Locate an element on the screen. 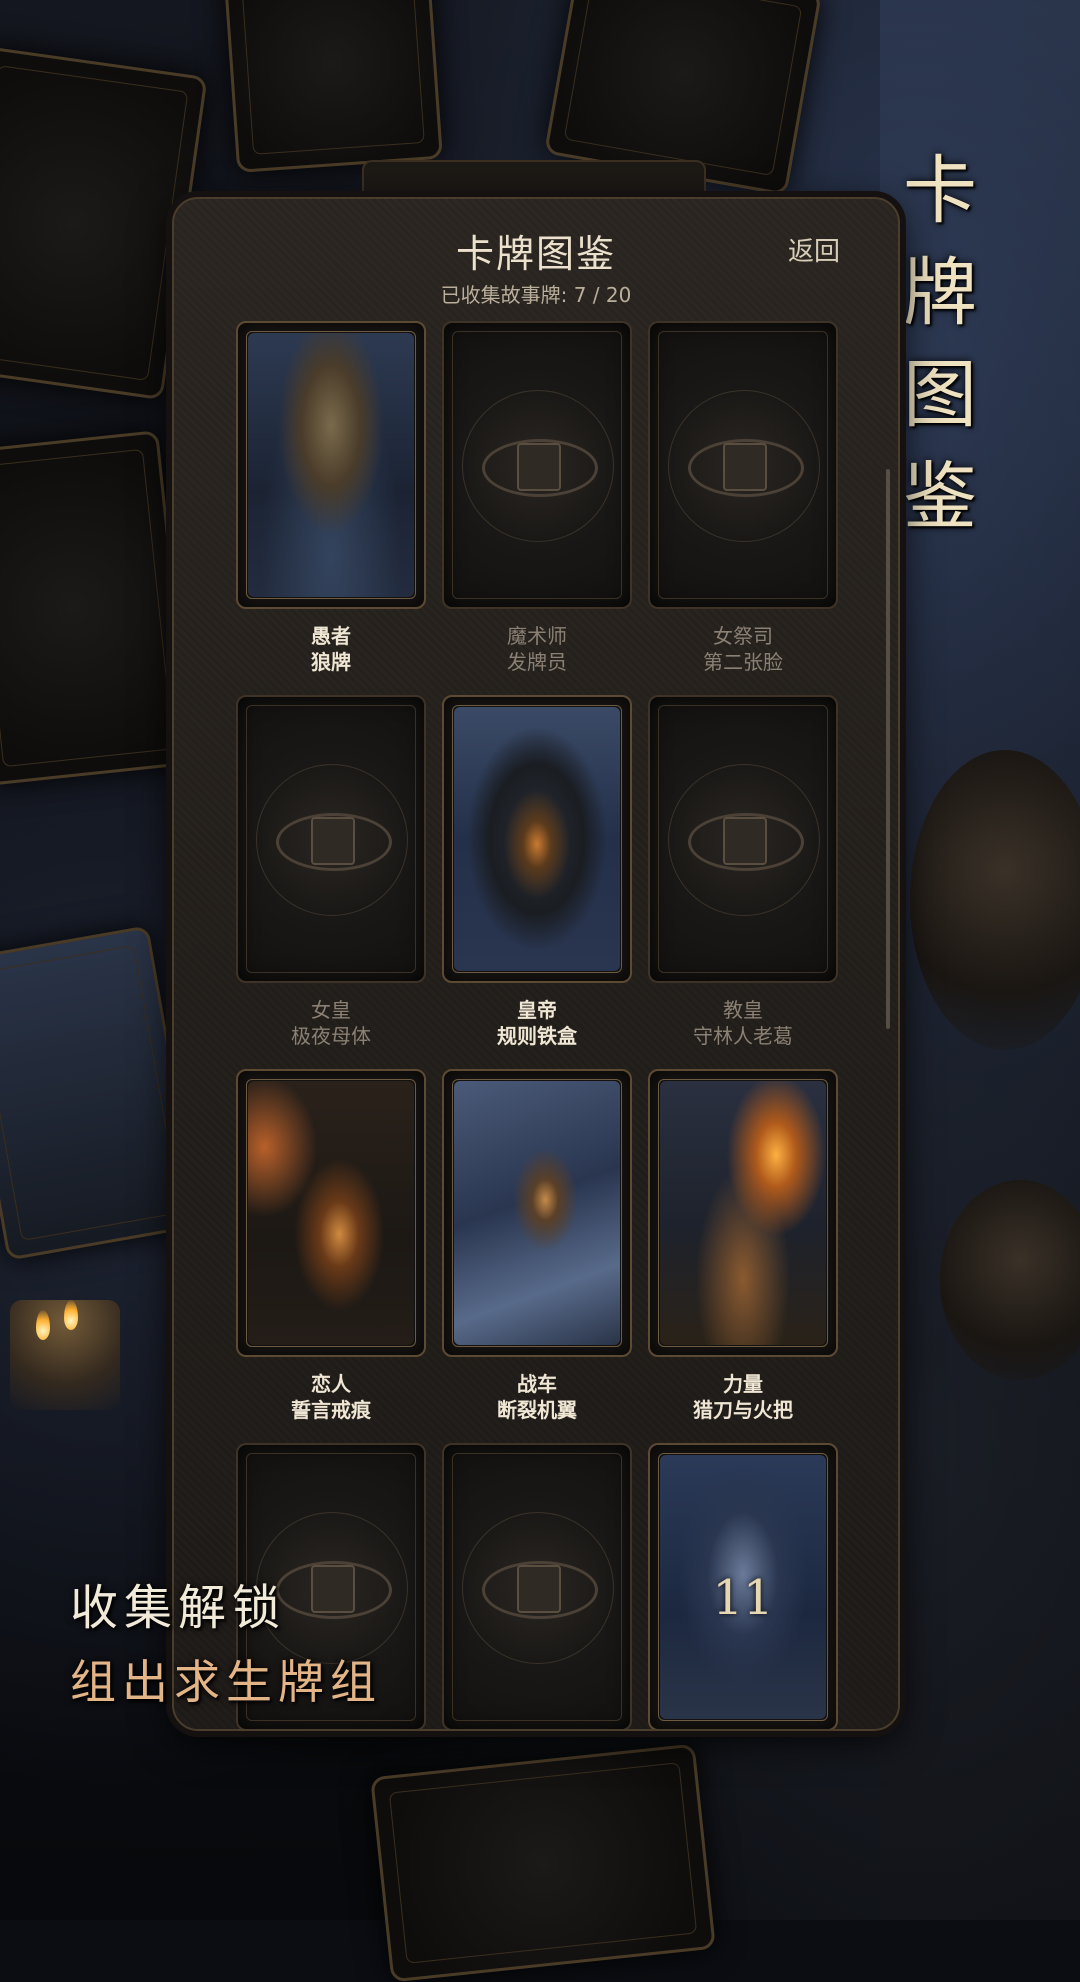 The height and width of the screenshot is (1982, 1080). card-slot: 女皇 极夜母体 is located at coordinates (331, 881).